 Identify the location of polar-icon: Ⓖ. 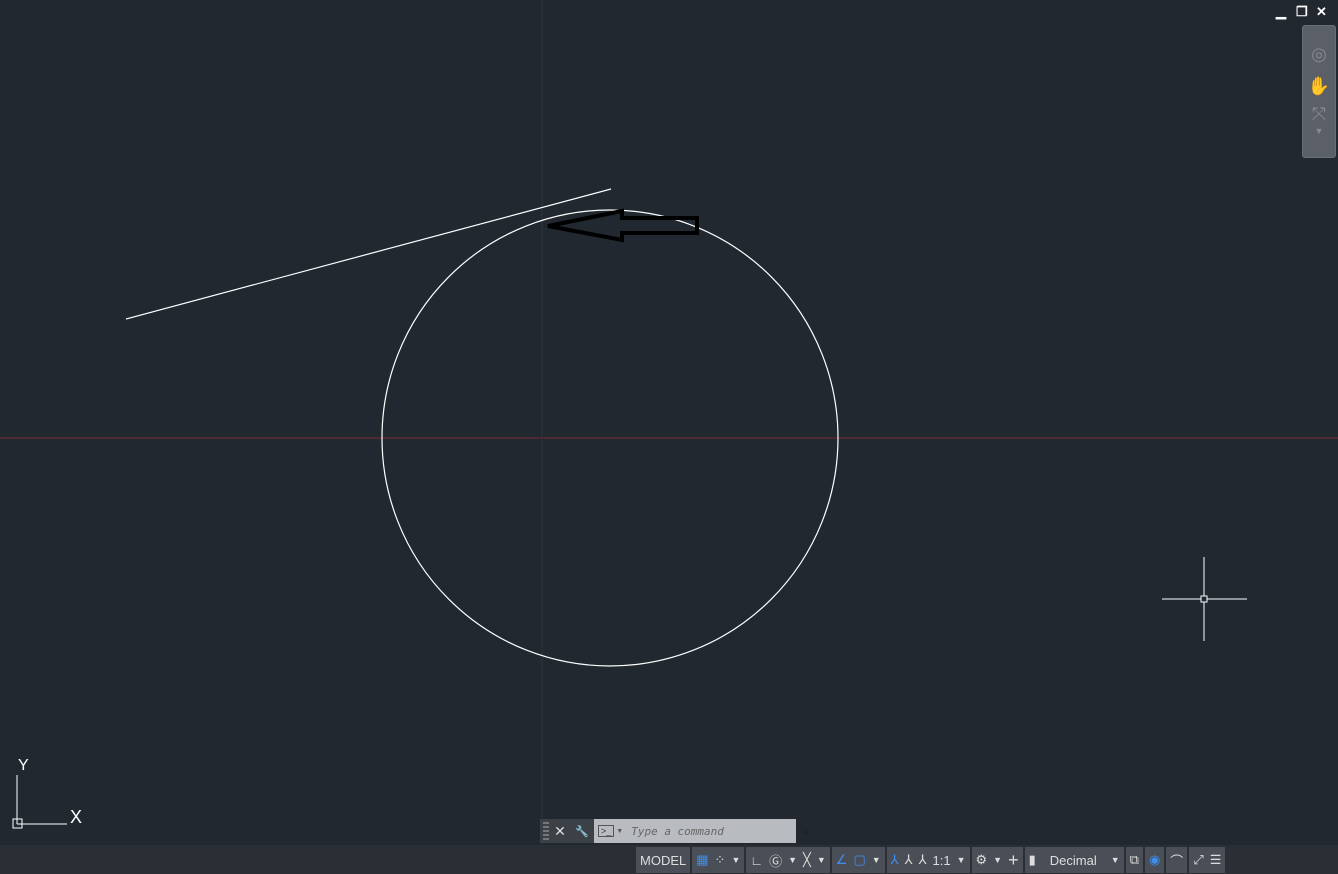
(775, 860).